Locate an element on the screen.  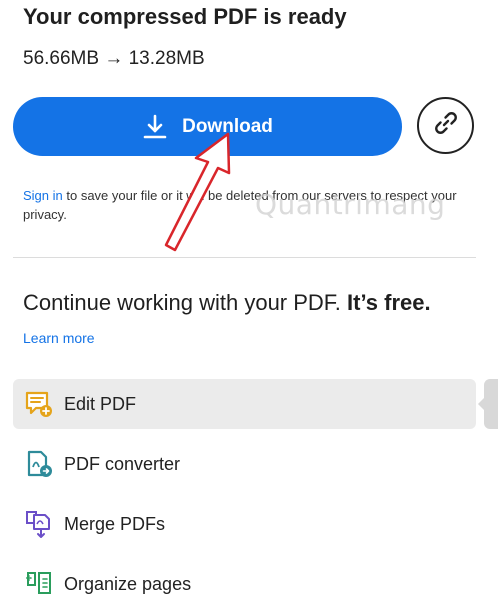
tool-organize-pages: Organize pages is located at coordinates (244, 584).